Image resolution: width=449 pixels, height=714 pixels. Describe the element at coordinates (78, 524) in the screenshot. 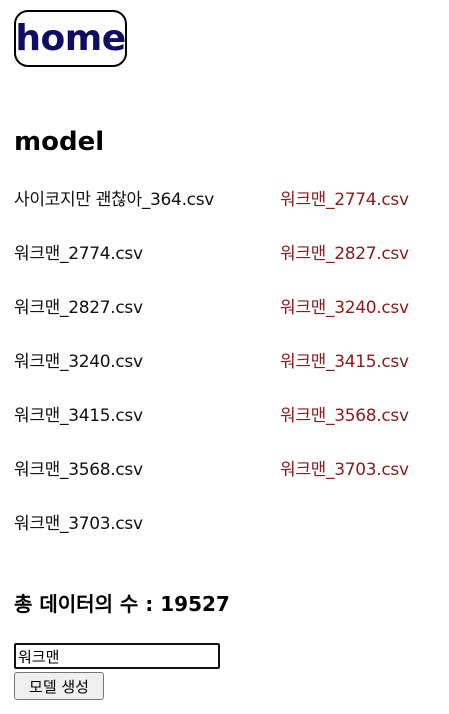

I see `file-name: 워크맨_3703.csv` at that location.